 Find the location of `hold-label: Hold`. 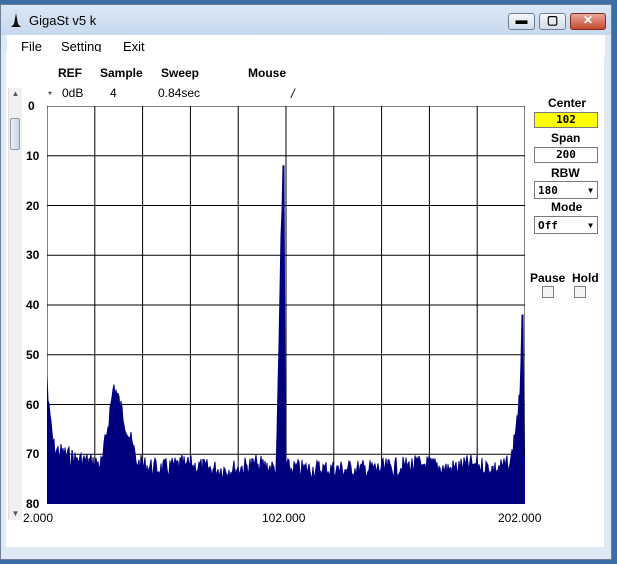

hold-label: Hold is located at coordinates (585, 278).